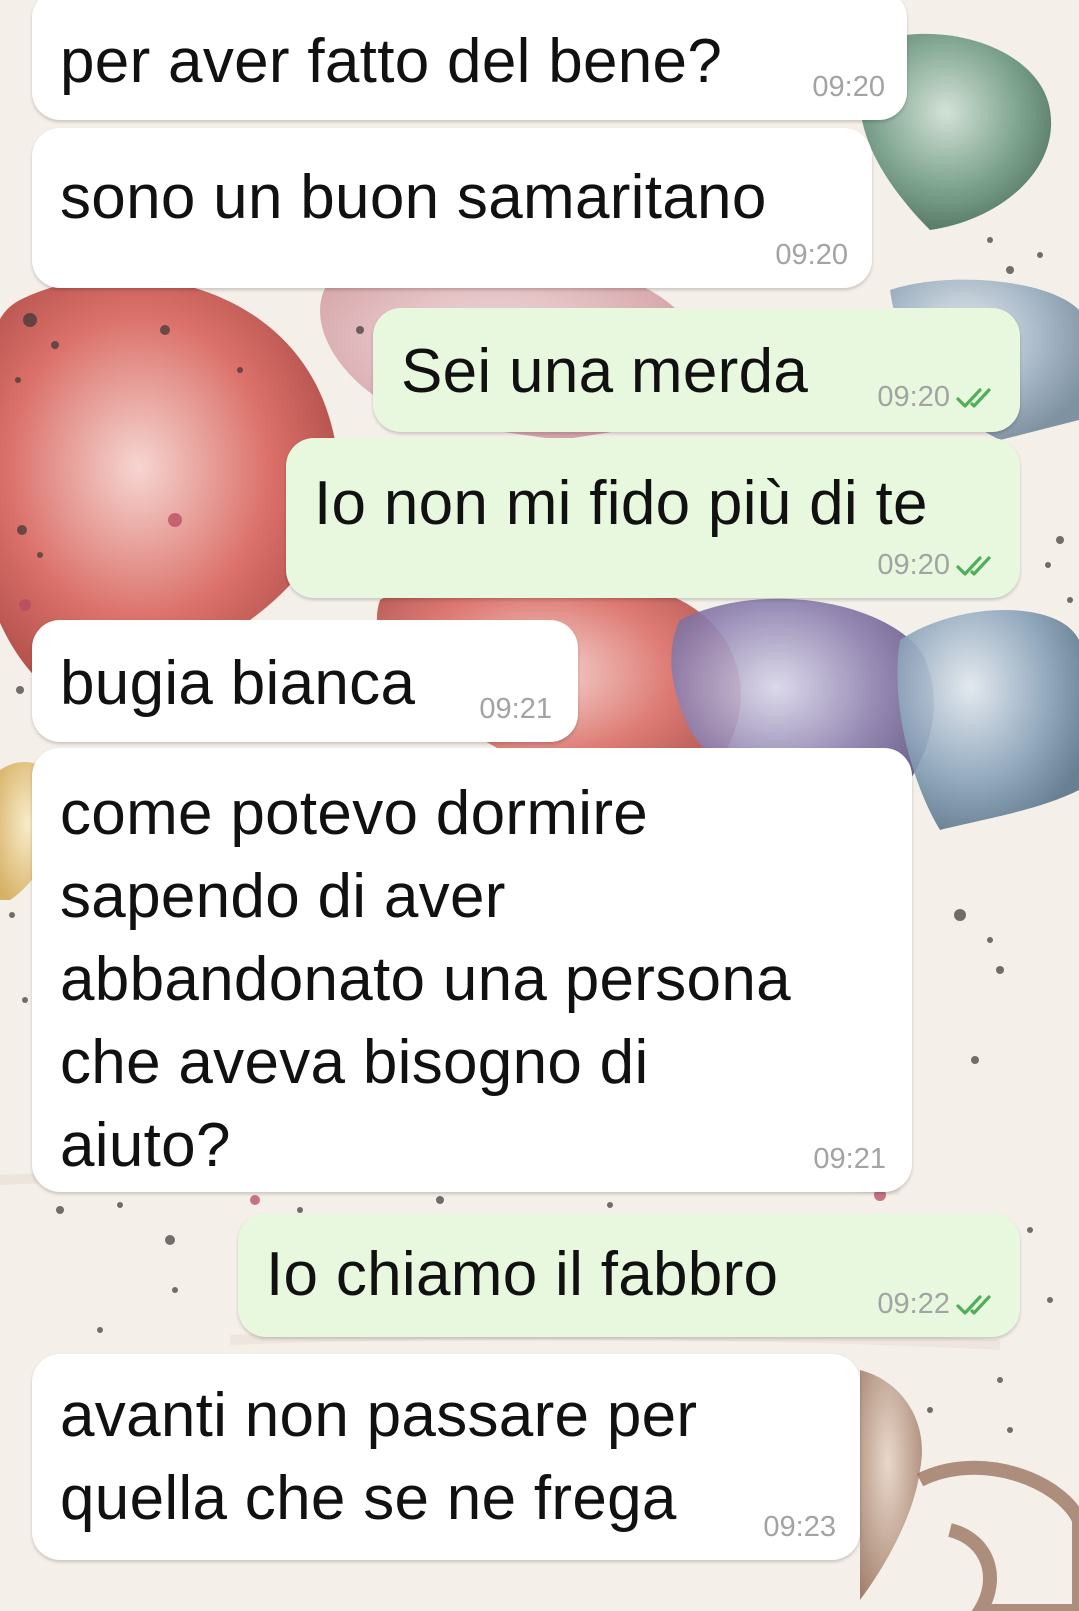  I want to click on message-text: sono un buon samaritano, so click(413, 197).